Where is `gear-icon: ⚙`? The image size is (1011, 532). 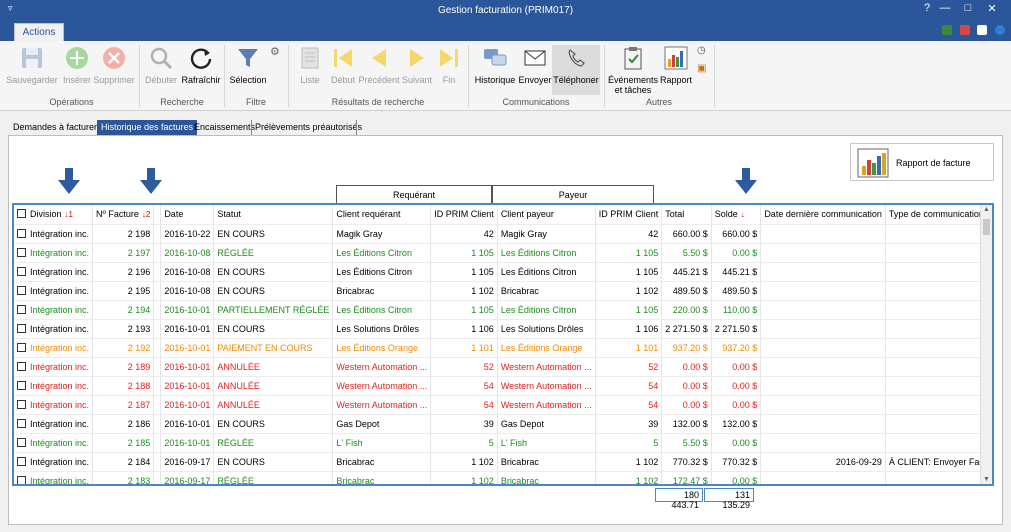 gear-icon: ⚙ is located at coordinates (275, 51).